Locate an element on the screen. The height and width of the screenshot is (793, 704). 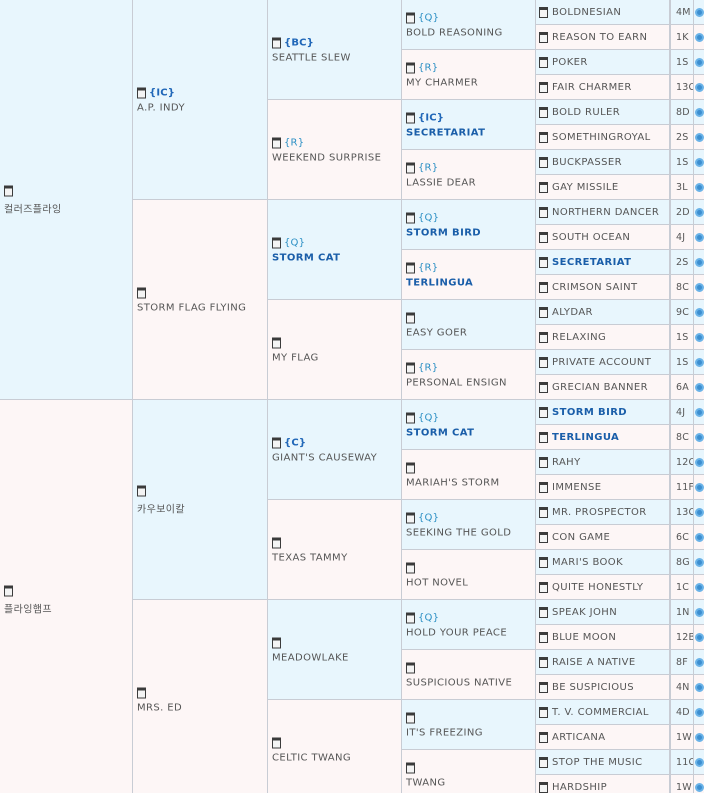
horse-name-link: BUCKPASSER is located at coordinates (587, 162).